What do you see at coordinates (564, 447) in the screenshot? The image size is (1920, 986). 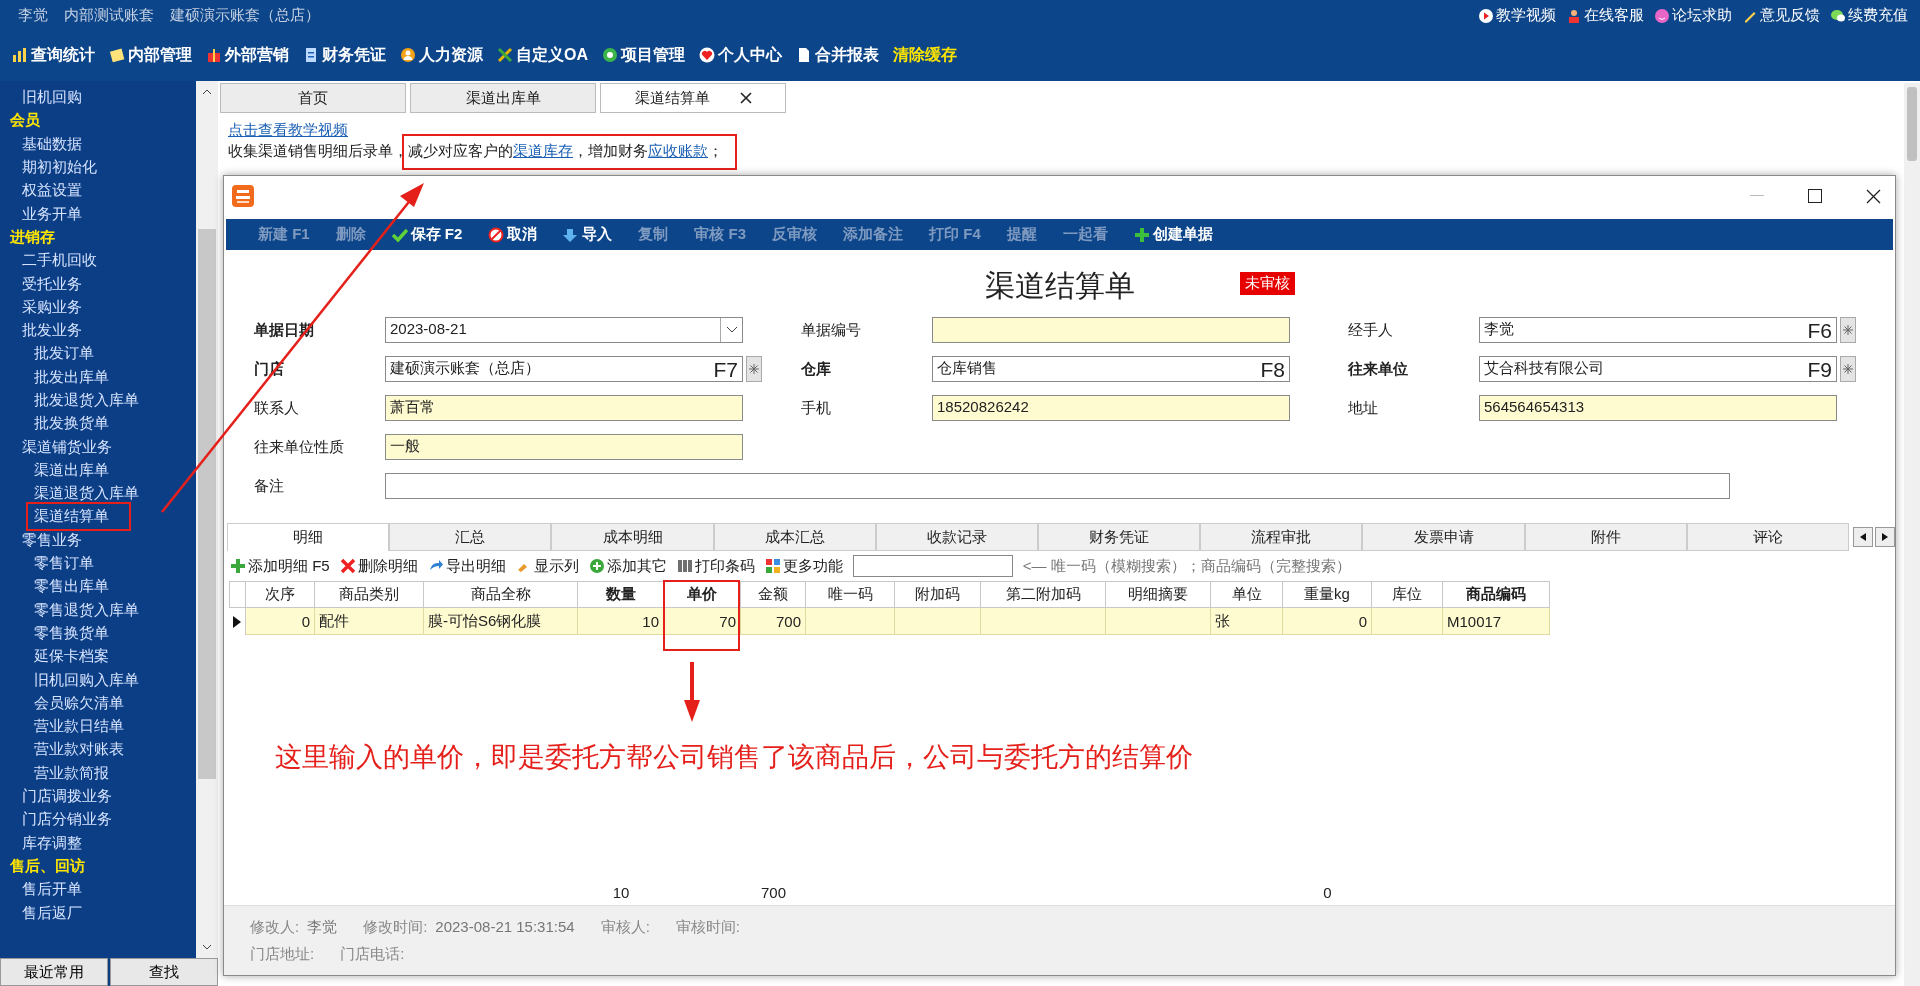 I see `input-field: 一般` at bounding box center [564, 447].